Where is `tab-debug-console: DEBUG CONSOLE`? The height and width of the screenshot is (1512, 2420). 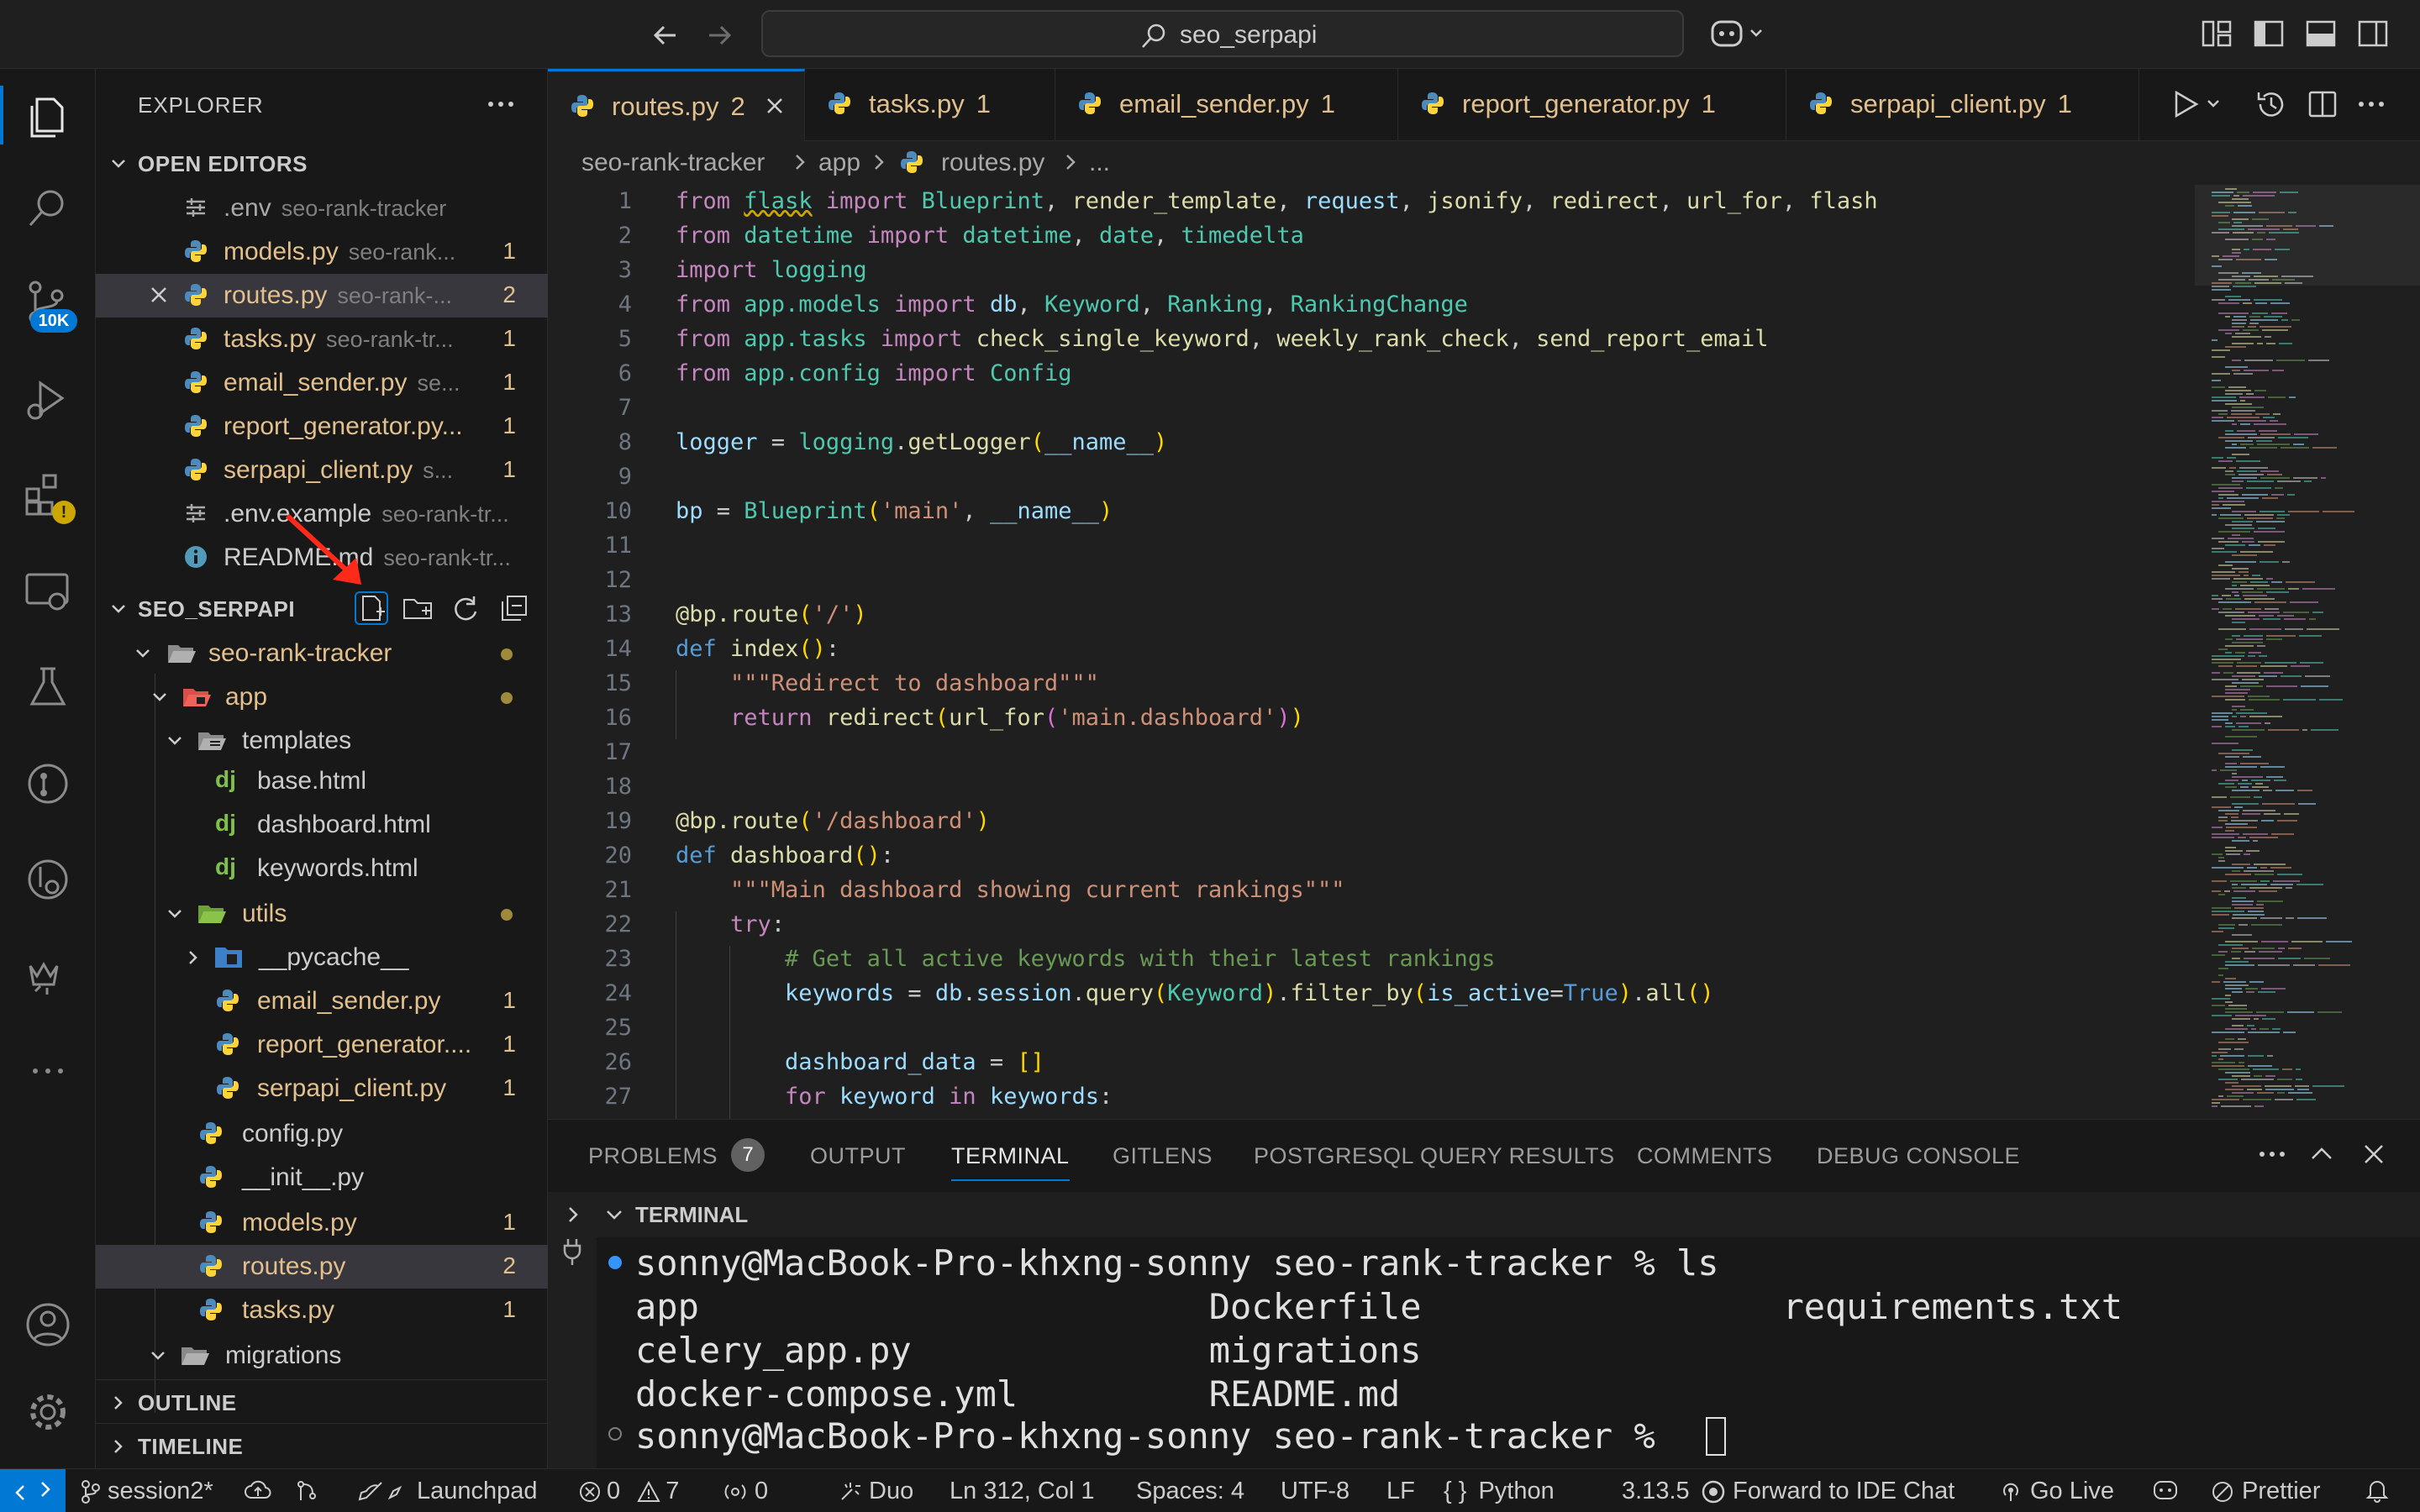 tab-debug-console: DEBUG CONSOLE is located at coordinates (1919, 1156).